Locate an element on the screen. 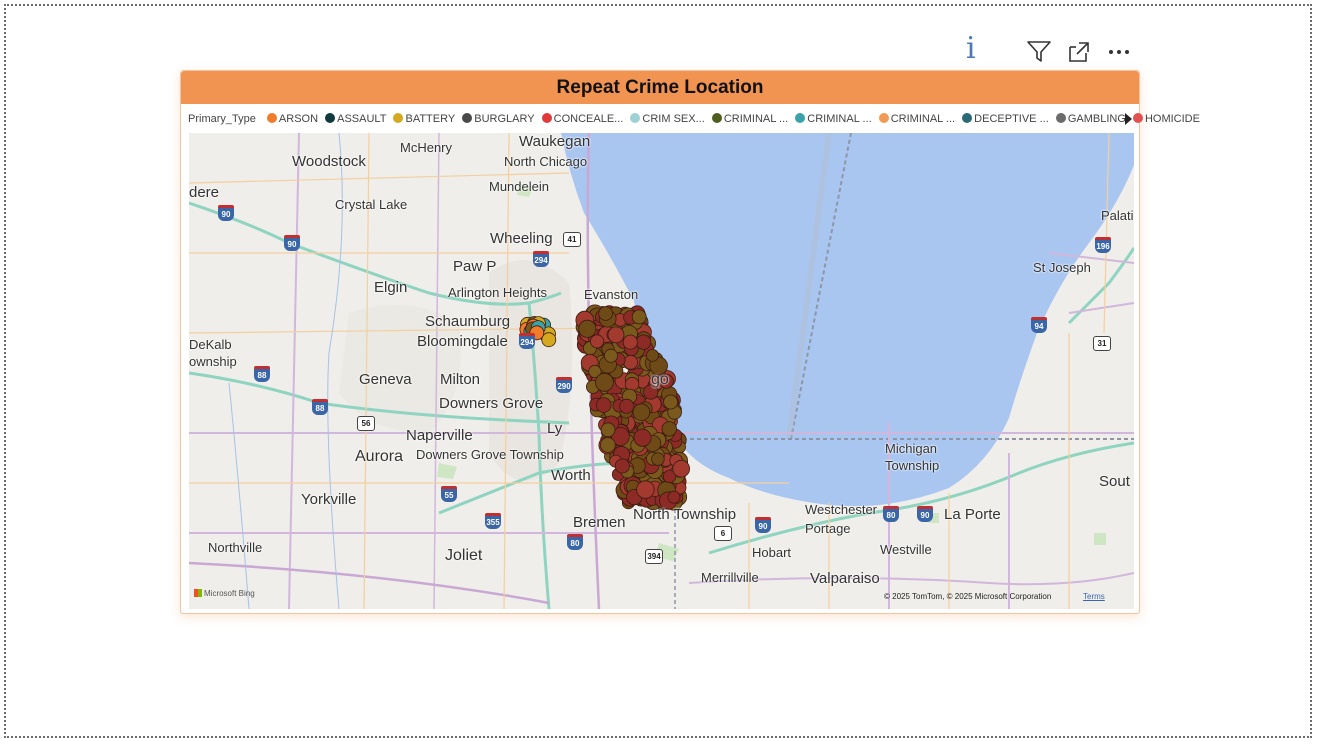  legend-item: GAMBLING is located at coordinates (1090, 119).